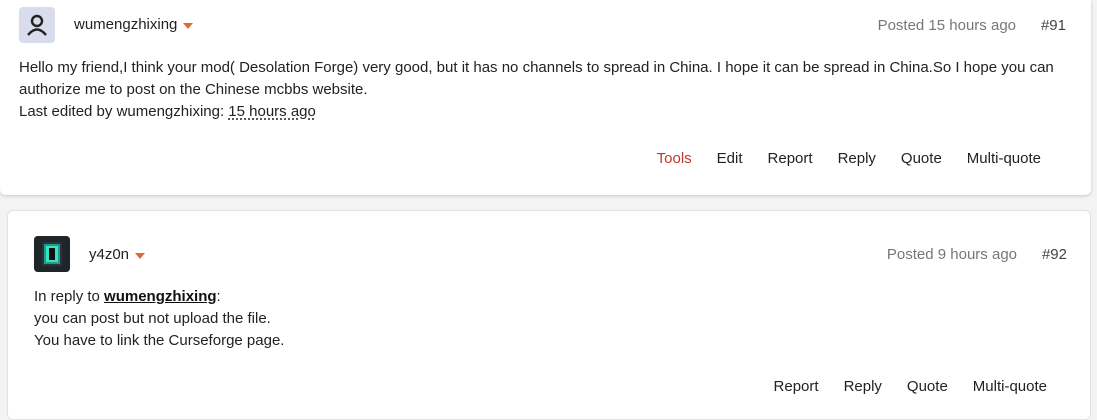 This screenshot has width=1097, height=420. What do you see at coordinates (947, 25) in the screenshot?
I see `post-timestamp: Posted 15 hours ago` at bounding box center [947, 25].